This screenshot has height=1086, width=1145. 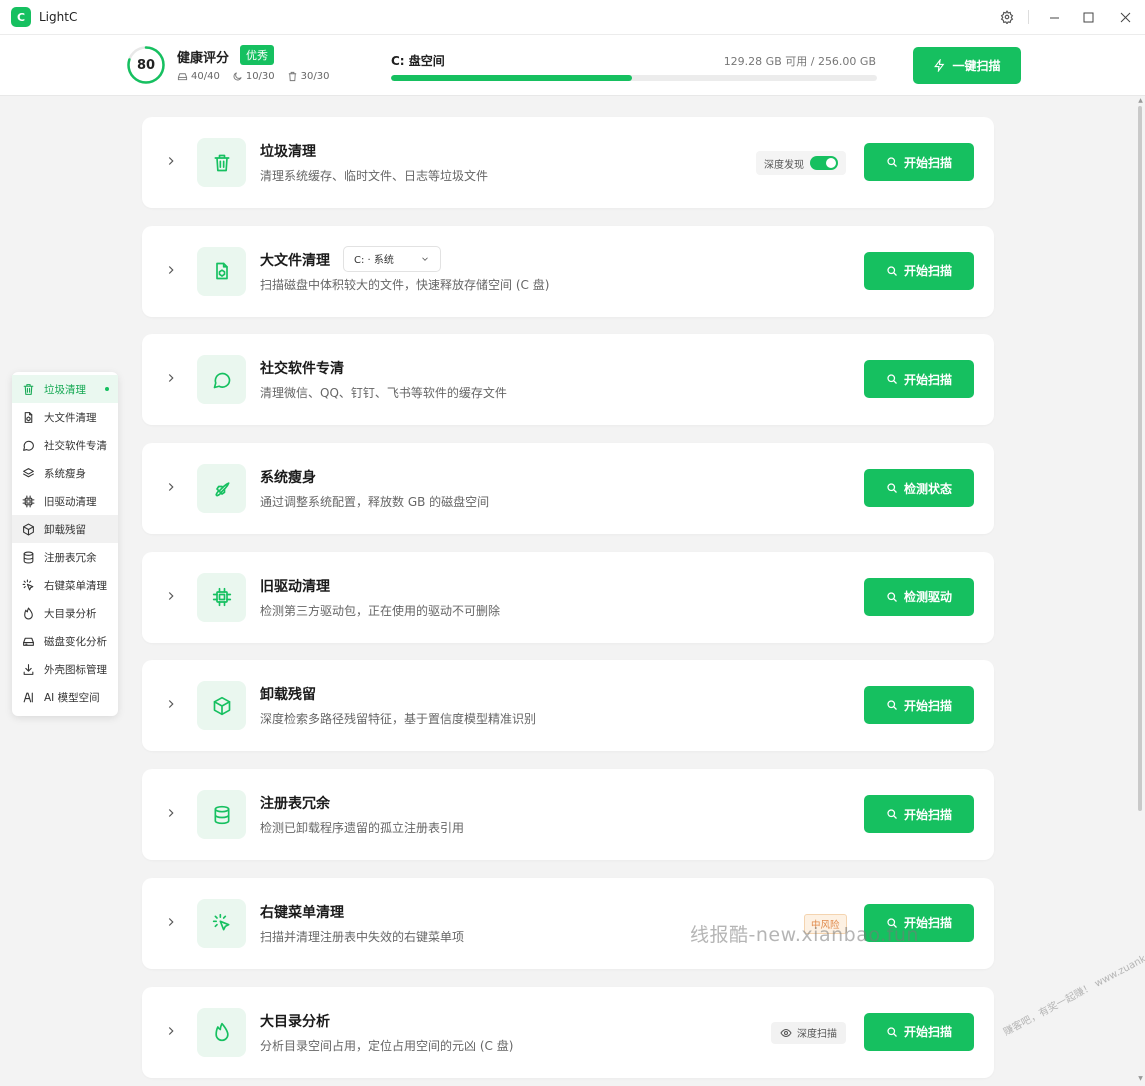 I want to click on watermark-corner-text: 赚客吧，有奖一起赚！ www.zuanke8.com, so click(x=1073, y=987).